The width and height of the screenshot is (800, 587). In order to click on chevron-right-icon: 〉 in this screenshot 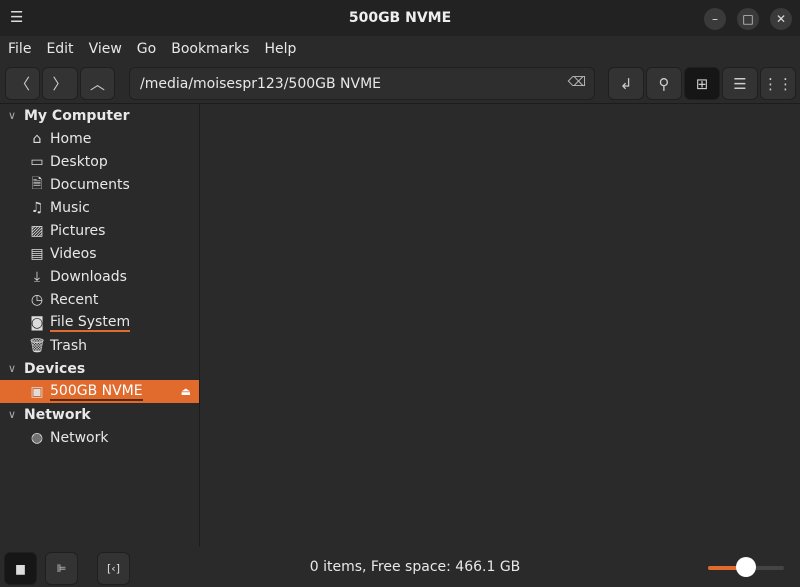, I will do `click(60, 84)`.